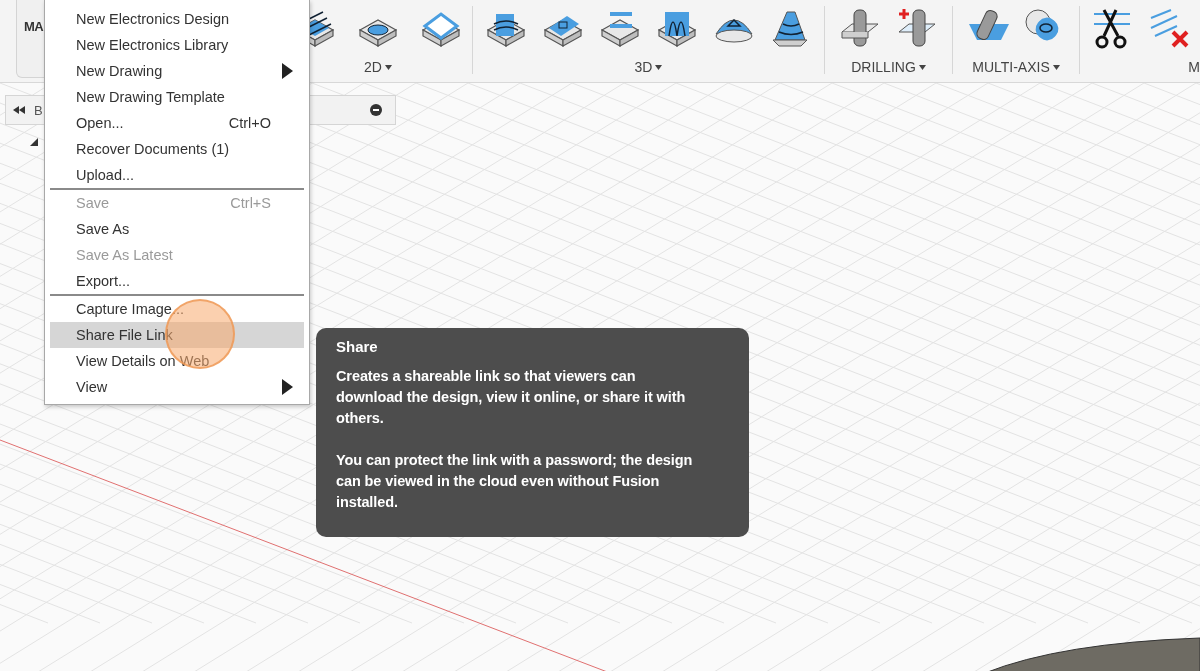  I want to click on menu-item: New Drawing, so click(177, 71).